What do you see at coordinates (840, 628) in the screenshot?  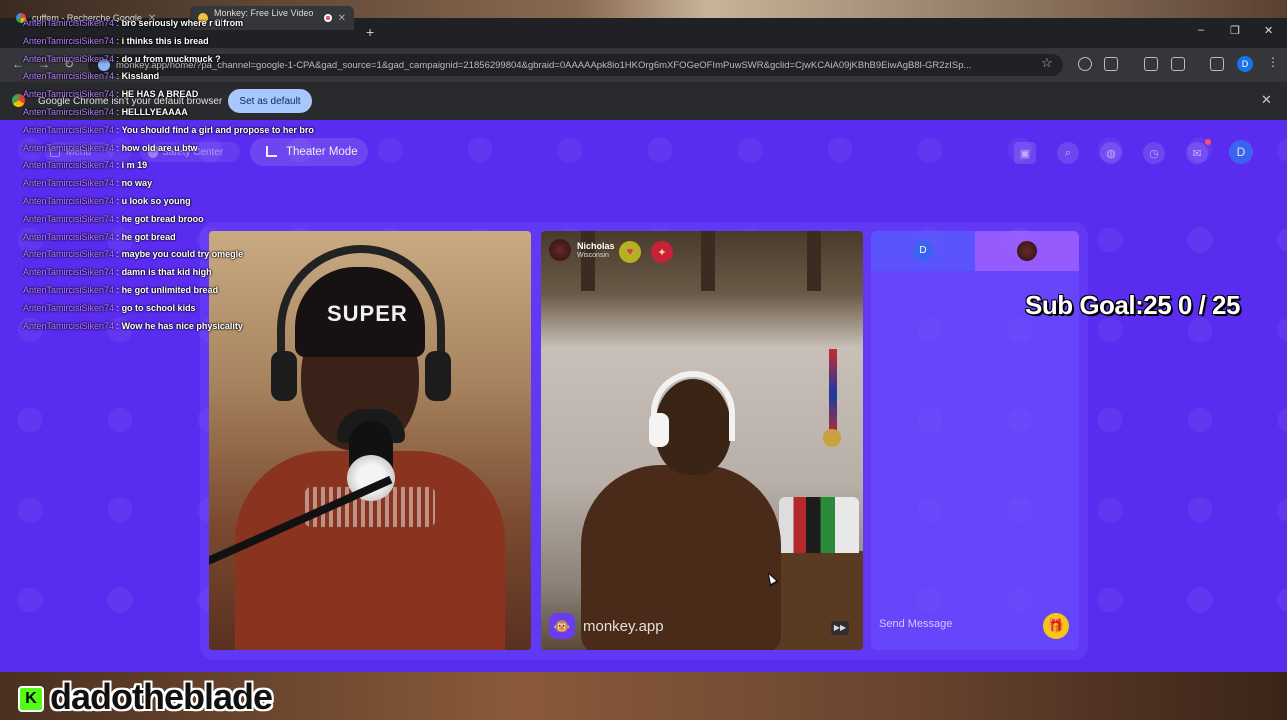 I see `skip-icon: ▶▶` at bounding box center [840, 628].